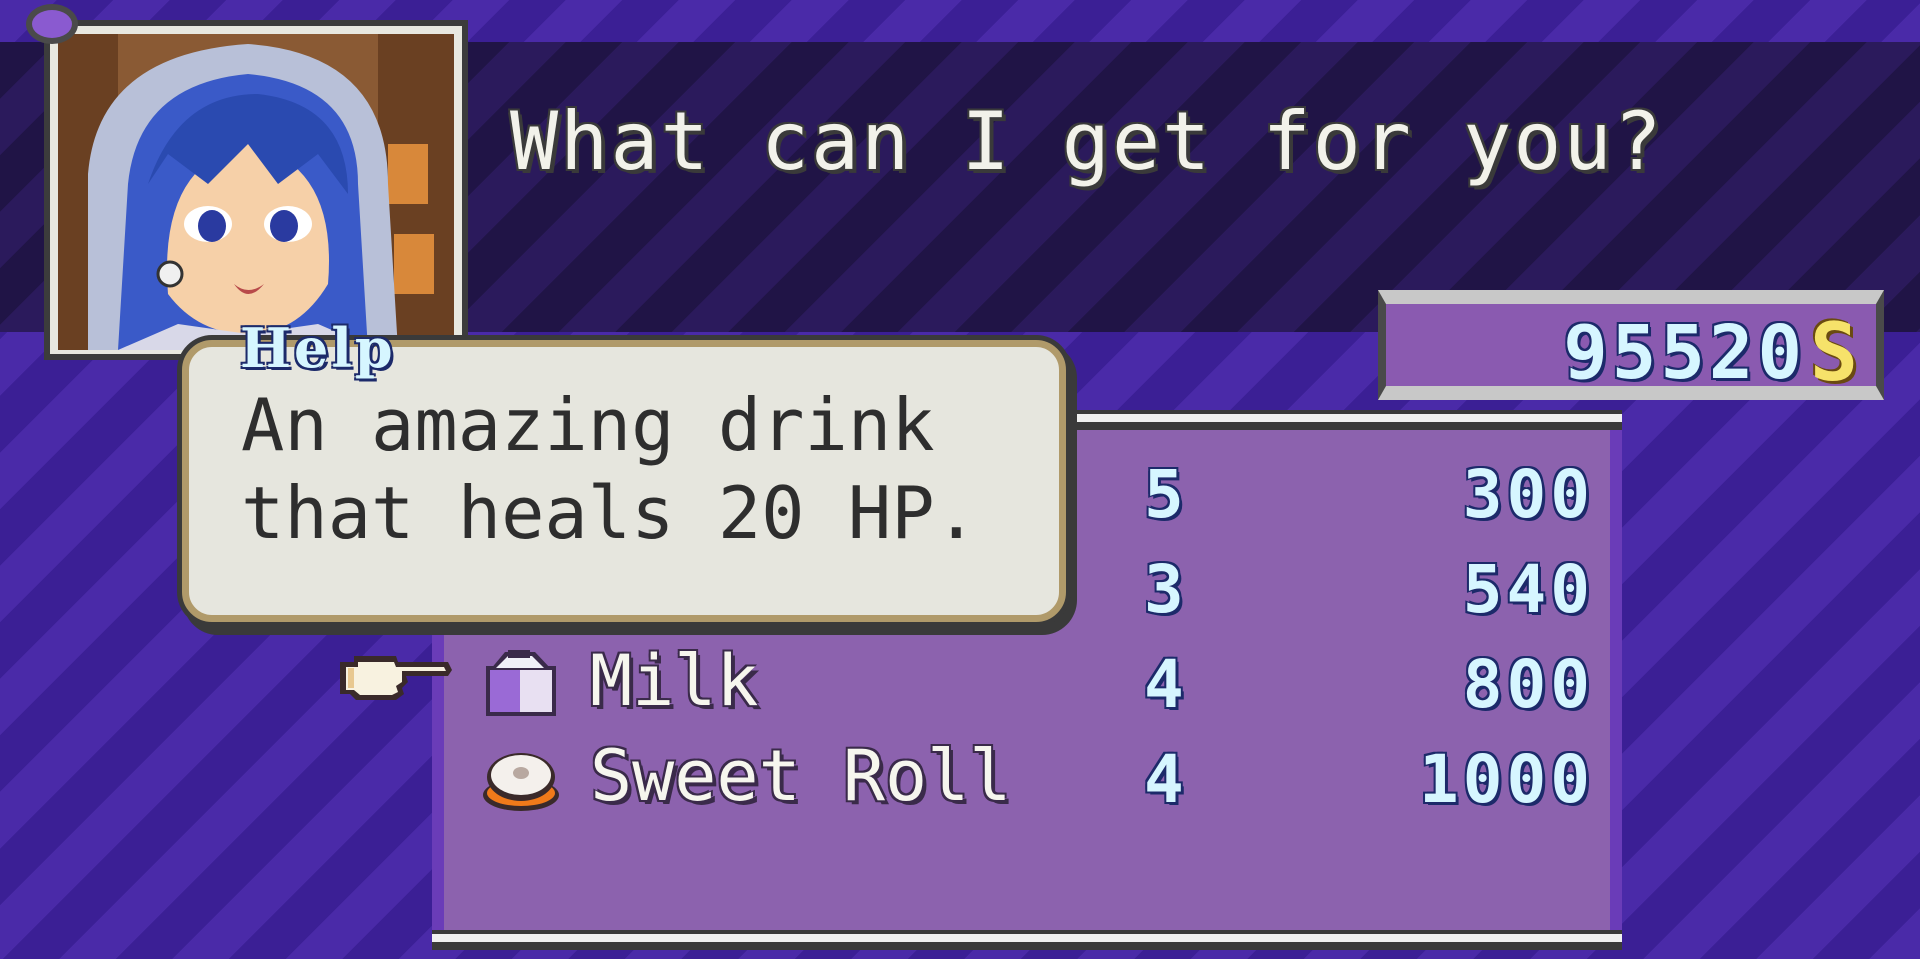 This screenshot has height=959, width=1920. I want to click on portrait-ring-ornament, so click(52, 24).